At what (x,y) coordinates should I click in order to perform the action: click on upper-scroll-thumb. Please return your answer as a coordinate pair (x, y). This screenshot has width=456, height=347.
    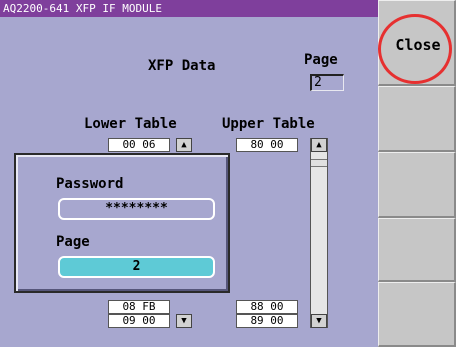
    Looking at the image, I should click on (319, 163).